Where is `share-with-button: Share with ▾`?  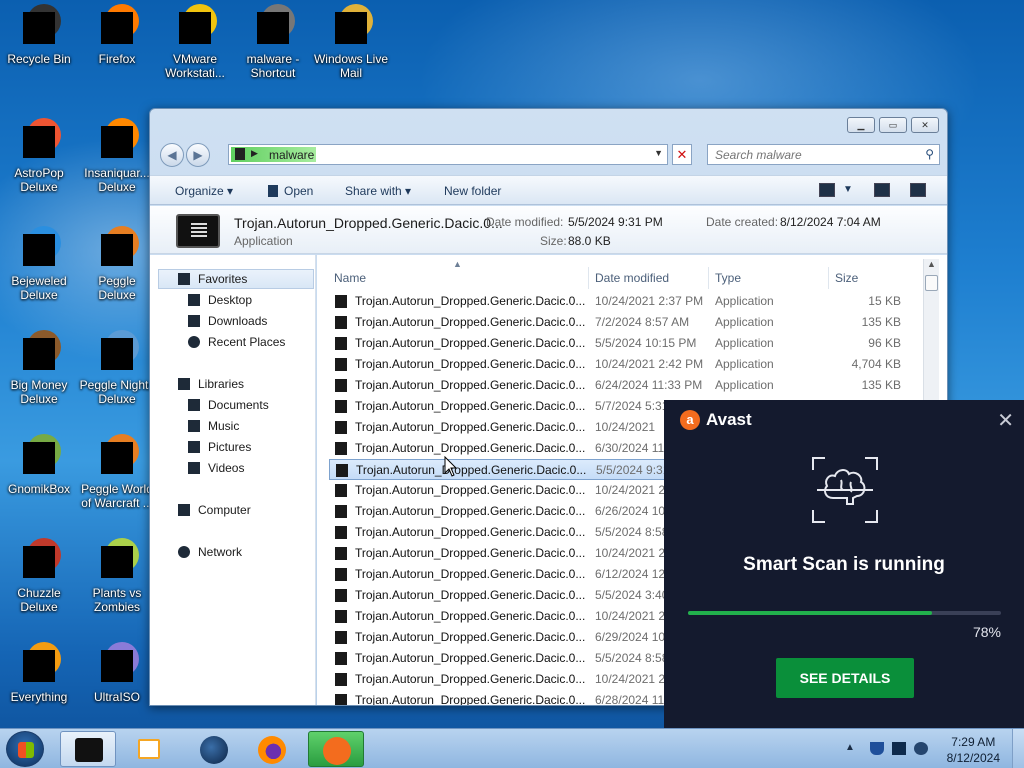 share-with-button: Share with ▾ is located at coordinates (378, 191).